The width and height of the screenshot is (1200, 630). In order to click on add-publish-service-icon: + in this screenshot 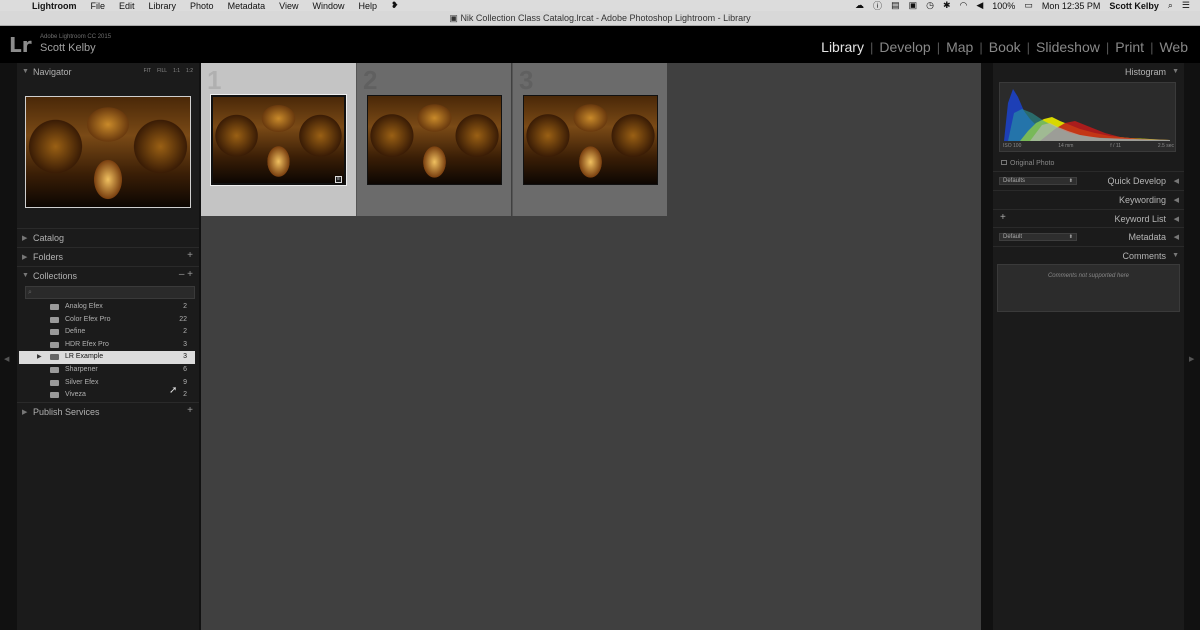, I will do `click(190, 410)`.